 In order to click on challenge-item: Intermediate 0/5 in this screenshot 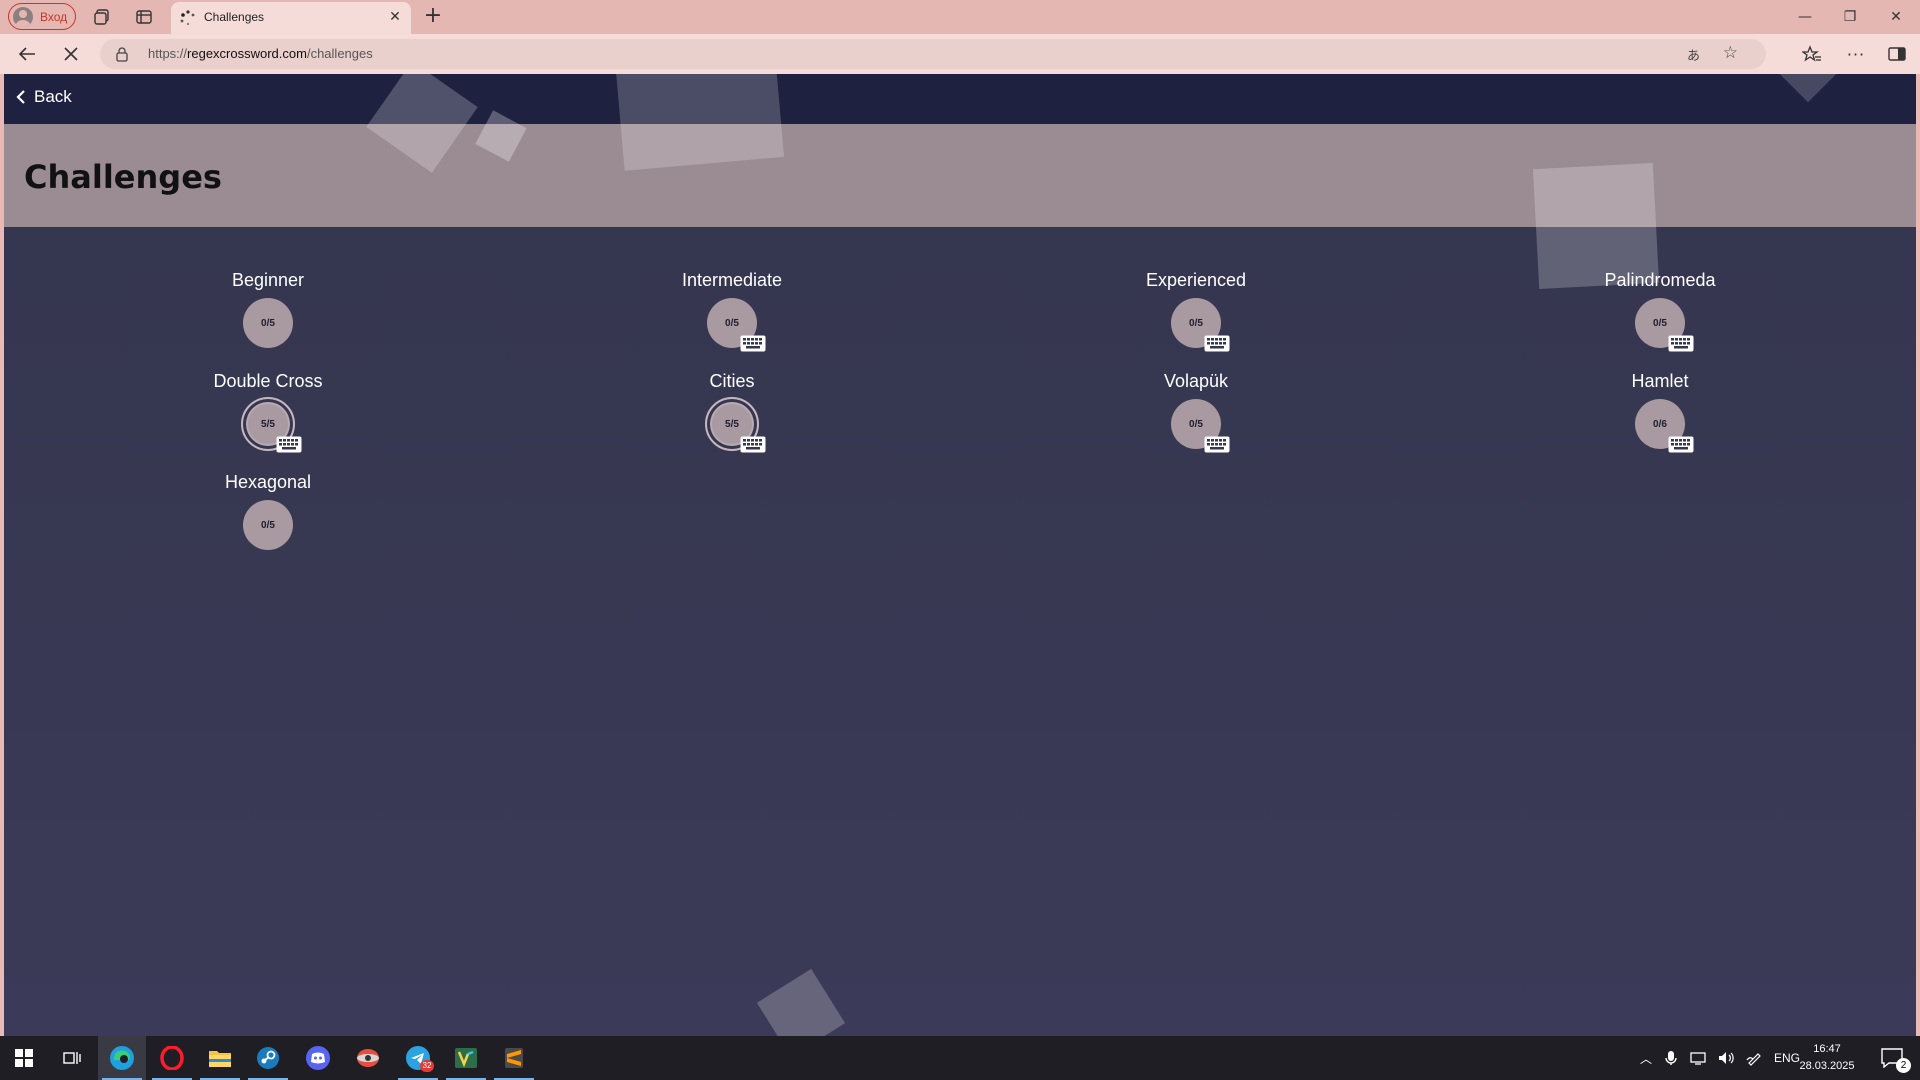, I will do `click(732, 320)`.